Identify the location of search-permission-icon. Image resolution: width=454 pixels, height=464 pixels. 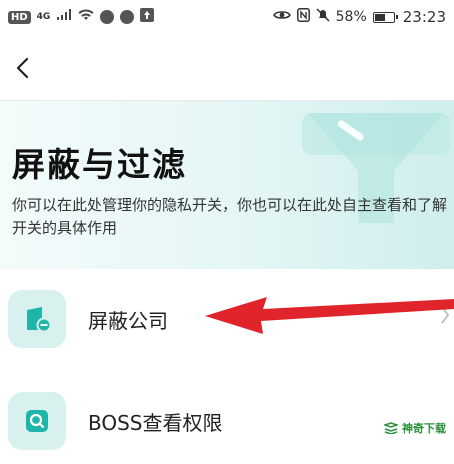
(37, 421).